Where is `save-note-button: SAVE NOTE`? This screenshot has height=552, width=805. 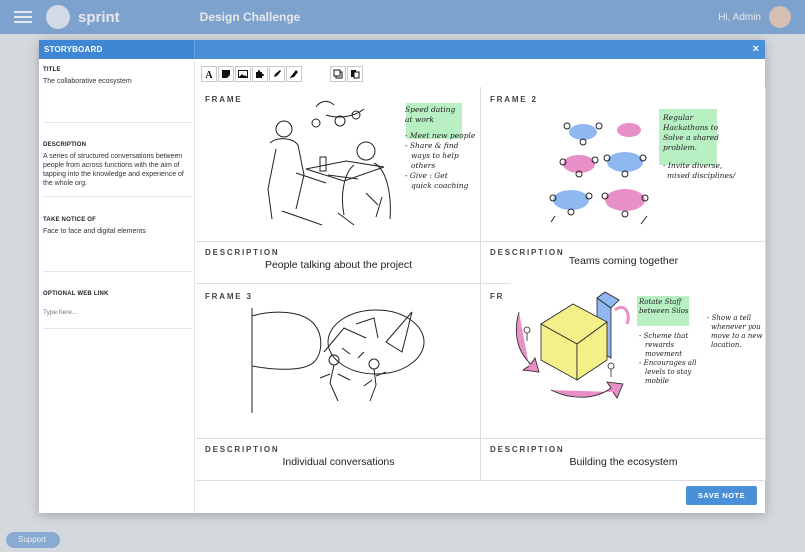
save-note-button: SAVE NOTE is located at coordinates (721, 495).